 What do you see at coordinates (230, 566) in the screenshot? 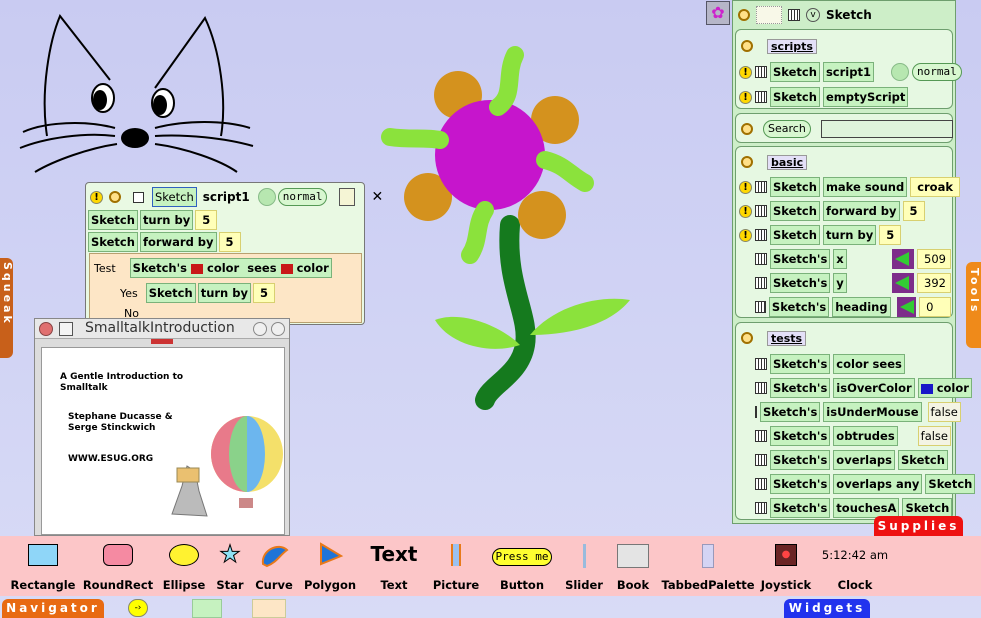
I see `supply-star: ★ Star` at bounding box center [230, 566].